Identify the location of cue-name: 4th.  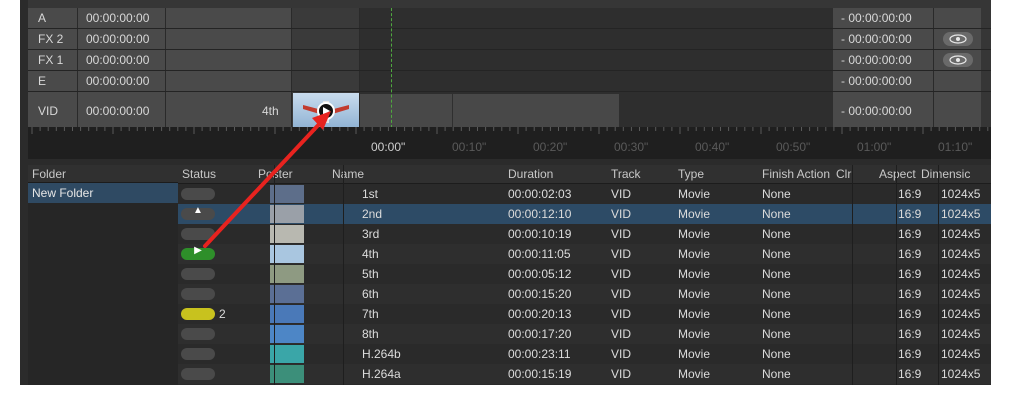
(432, 254).